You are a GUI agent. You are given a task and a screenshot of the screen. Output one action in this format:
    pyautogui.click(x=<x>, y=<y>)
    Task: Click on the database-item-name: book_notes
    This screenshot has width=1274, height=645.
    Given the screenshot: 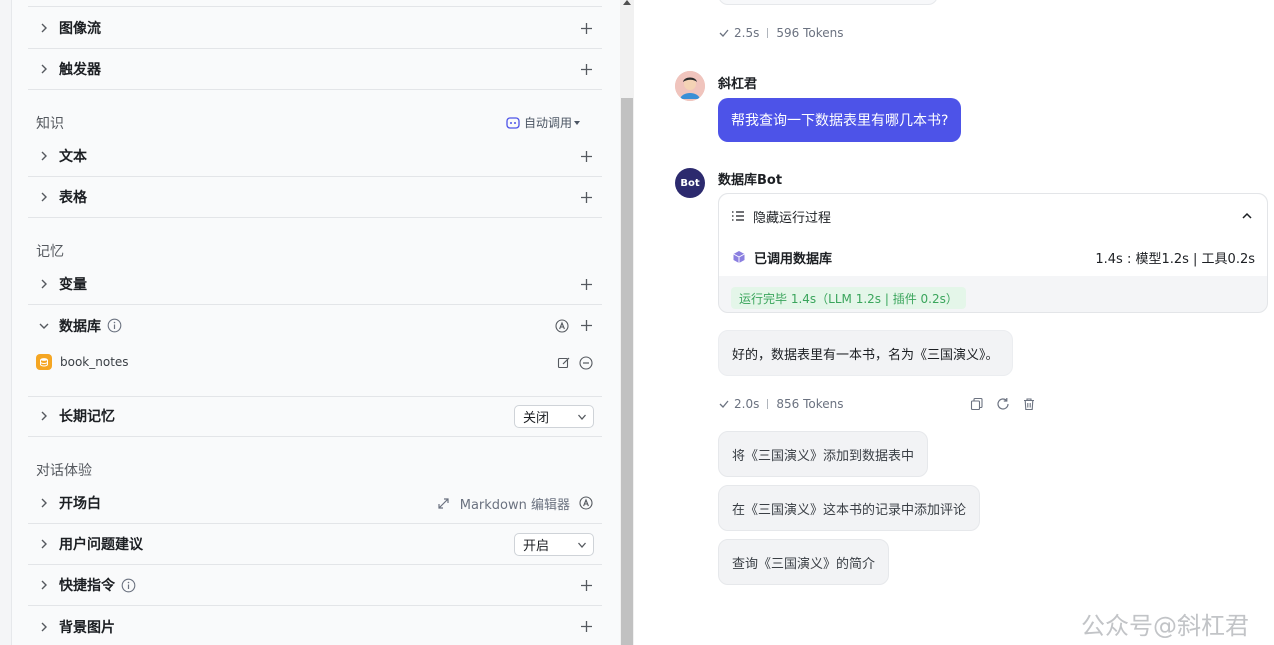 What is the action you would take?
    pyautogui.click(x=94, y=362)
    